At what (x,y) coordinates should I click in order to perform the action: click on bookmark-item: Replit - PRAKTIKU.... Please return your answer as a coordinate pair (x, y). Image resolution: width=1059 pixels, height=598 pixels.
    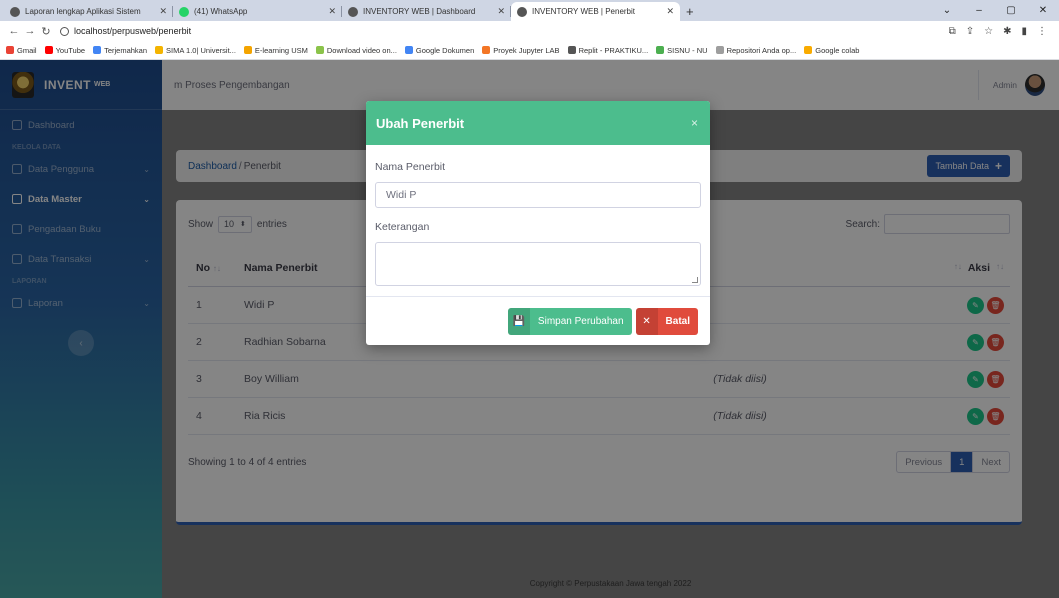
    Looking at the image, I should click on (608, 50).